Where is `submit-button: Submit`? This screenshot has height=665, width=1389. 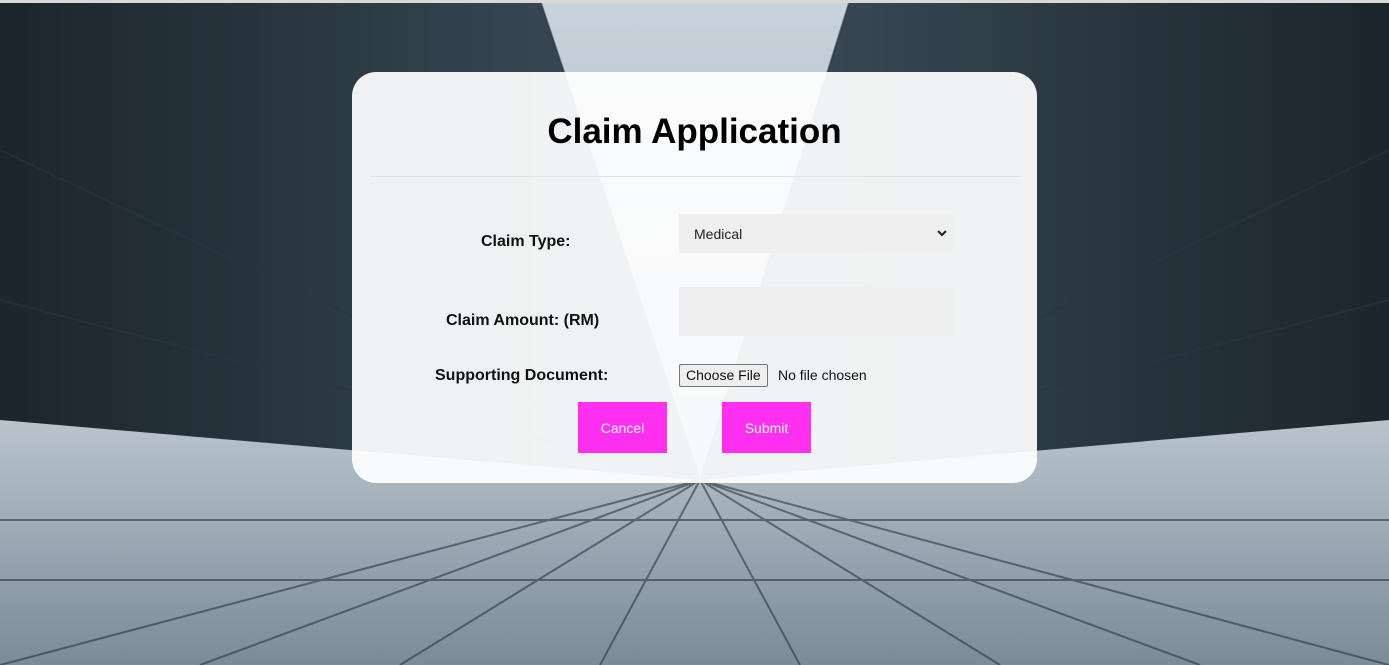 submit-button: Submit is located at coordinates (766, 427).